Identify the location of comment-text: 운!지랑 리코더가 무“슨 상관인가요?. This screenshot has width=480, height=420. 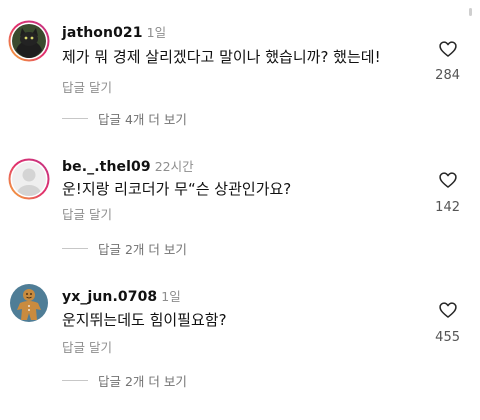
(177, 189).